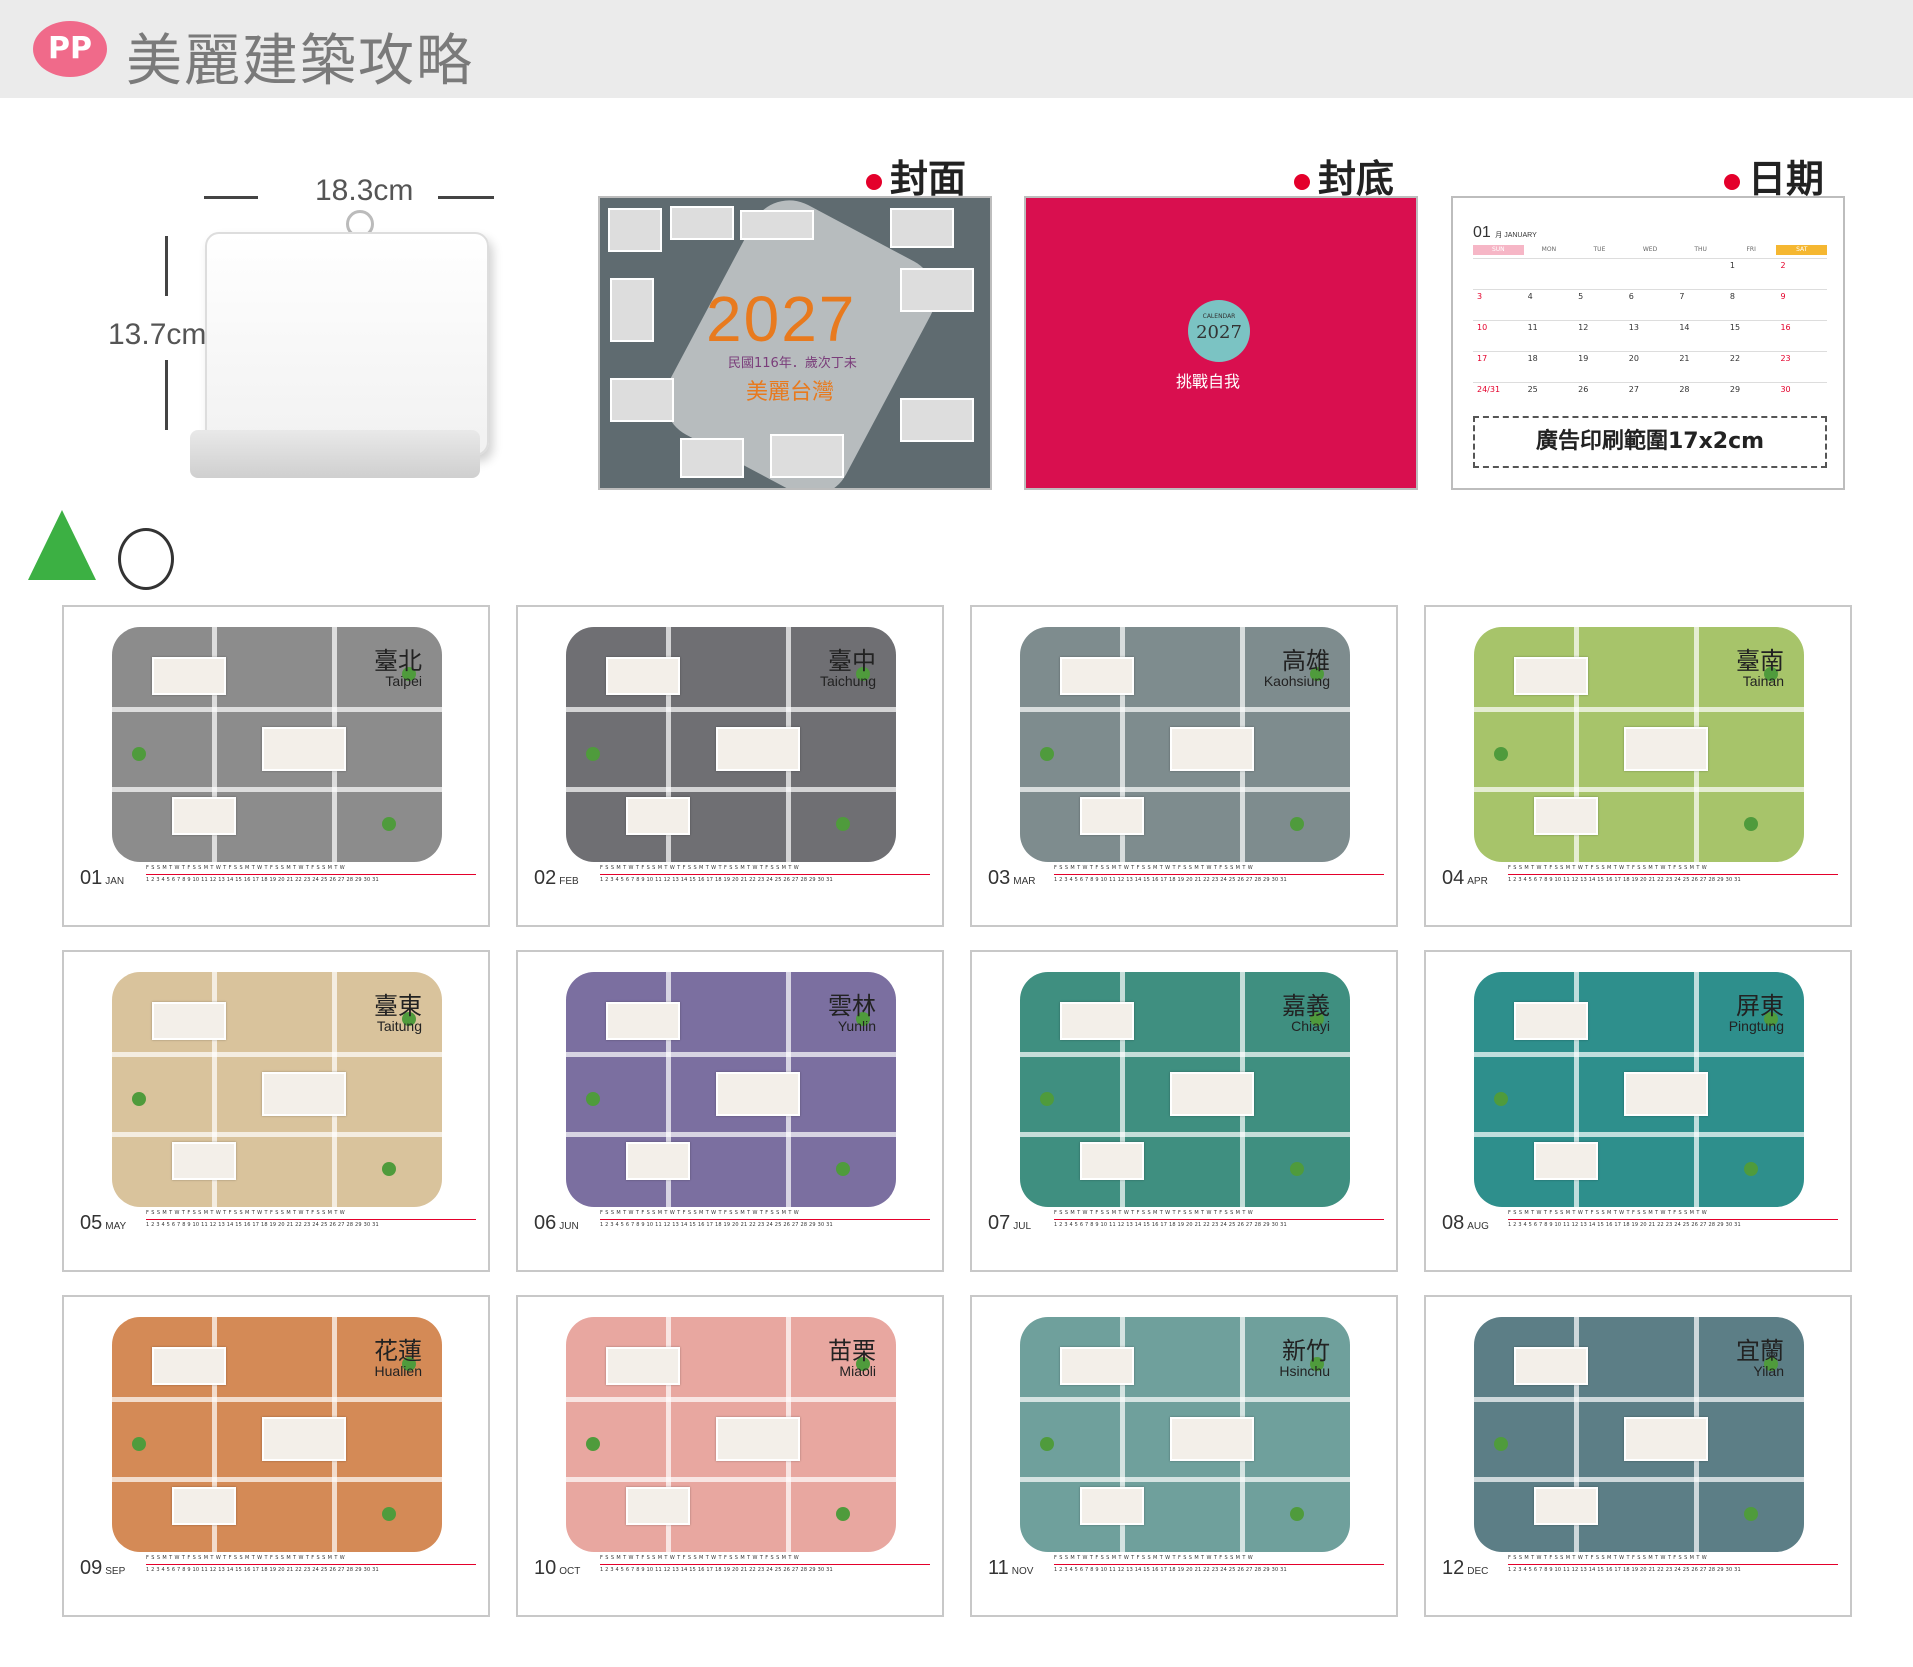 This screenshot has width=1913, height=1667. Describe the element at coordinates (1306, 1006) in the screenshot. I see `city-name-zh: 嘉義` at that location.